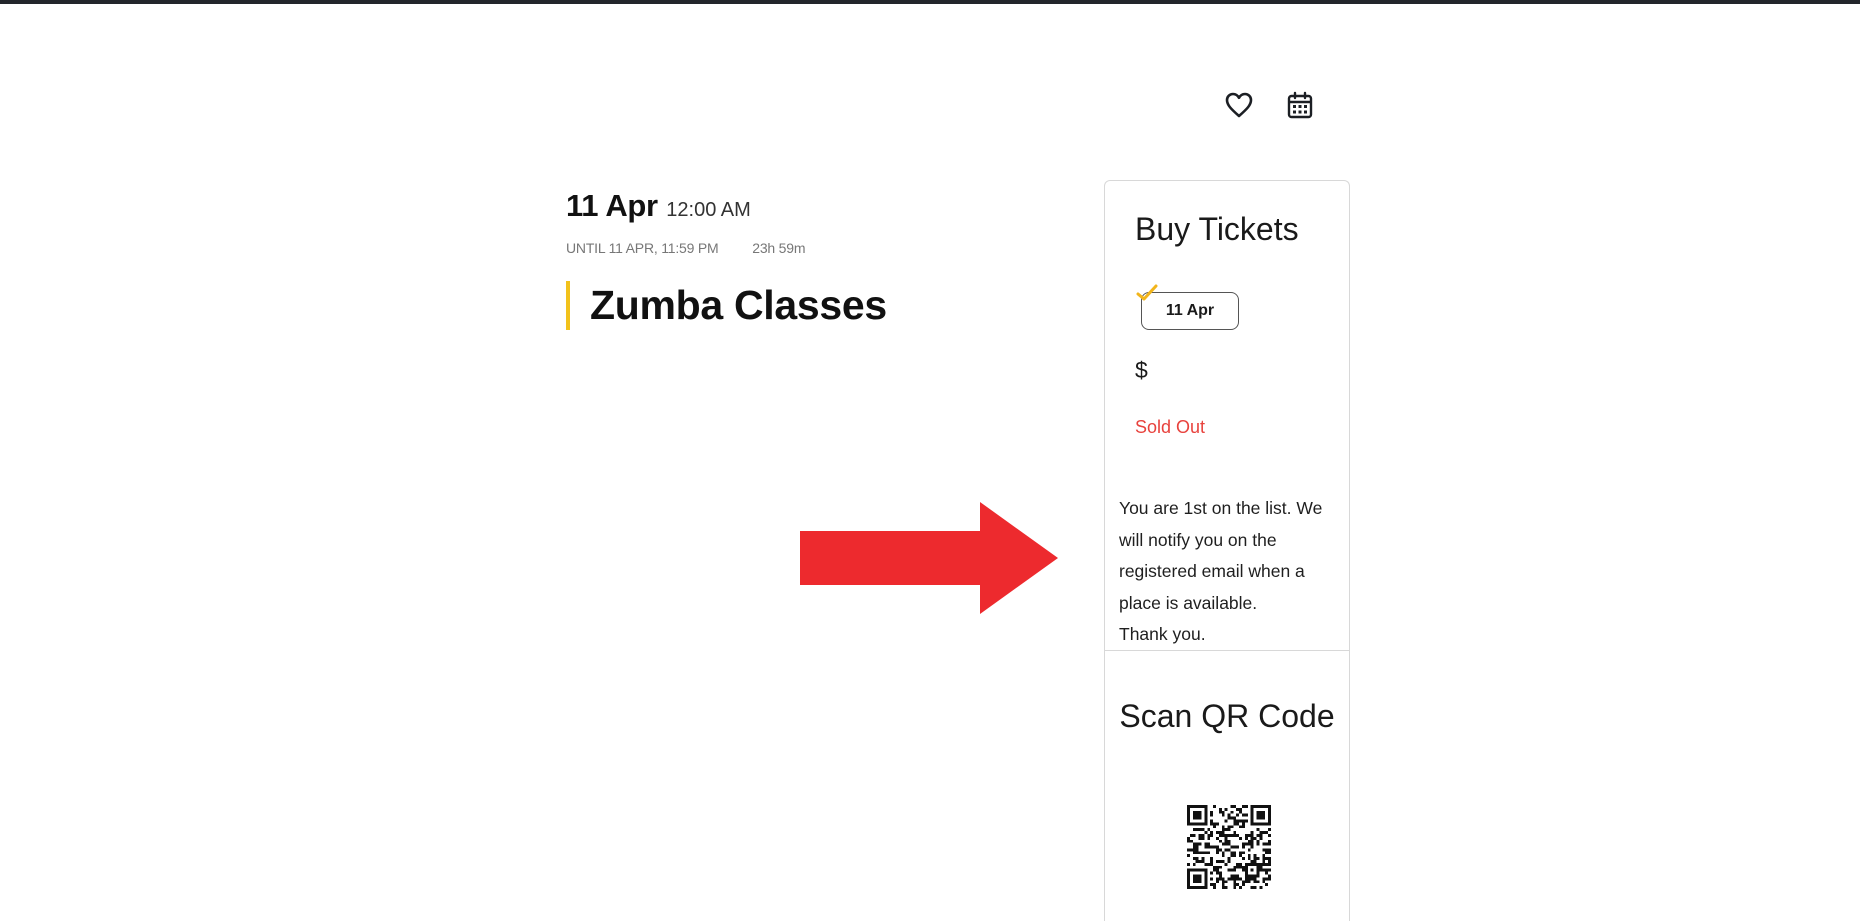 The image size is (1860, 921). I want to click on event-duration: 23h 59m, so click(779, 248).